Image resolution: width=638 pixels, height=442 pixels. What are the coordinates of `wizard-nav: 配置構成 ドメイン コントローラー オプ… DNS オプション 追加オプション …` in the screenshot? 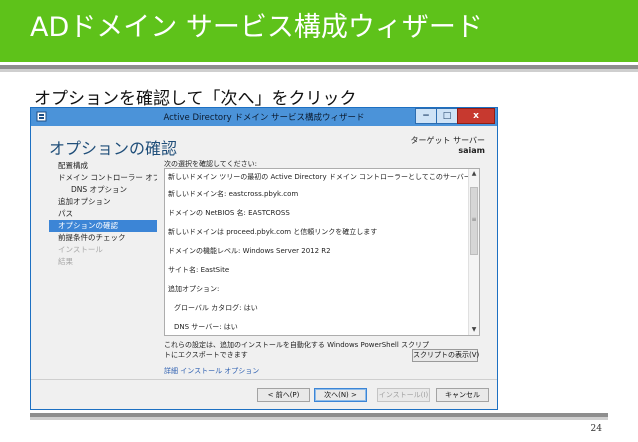 It's located at (103, 214).